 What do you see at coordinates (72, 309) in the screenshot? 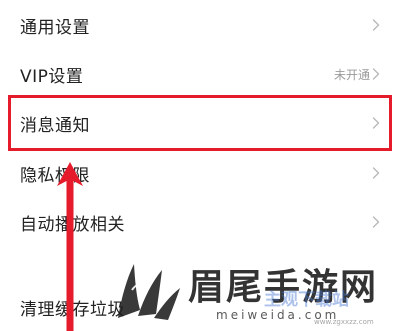
I see `settings-item-label: 清理缓存垃圾` at bounding box center [72, 309].